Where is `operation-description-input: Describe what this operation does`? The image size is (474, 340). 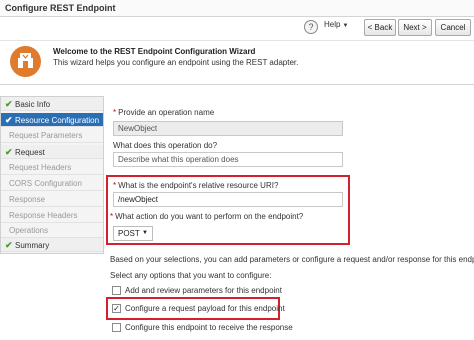 operation-description-input: Describe what this operation does is located at coordinates (228, 159).